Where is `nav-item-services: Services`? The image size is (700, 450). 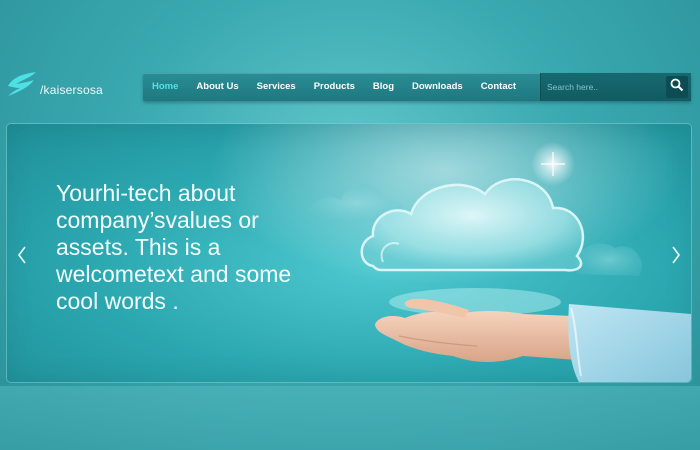 nav-item-services: Services is located at coordinates (276, 87).